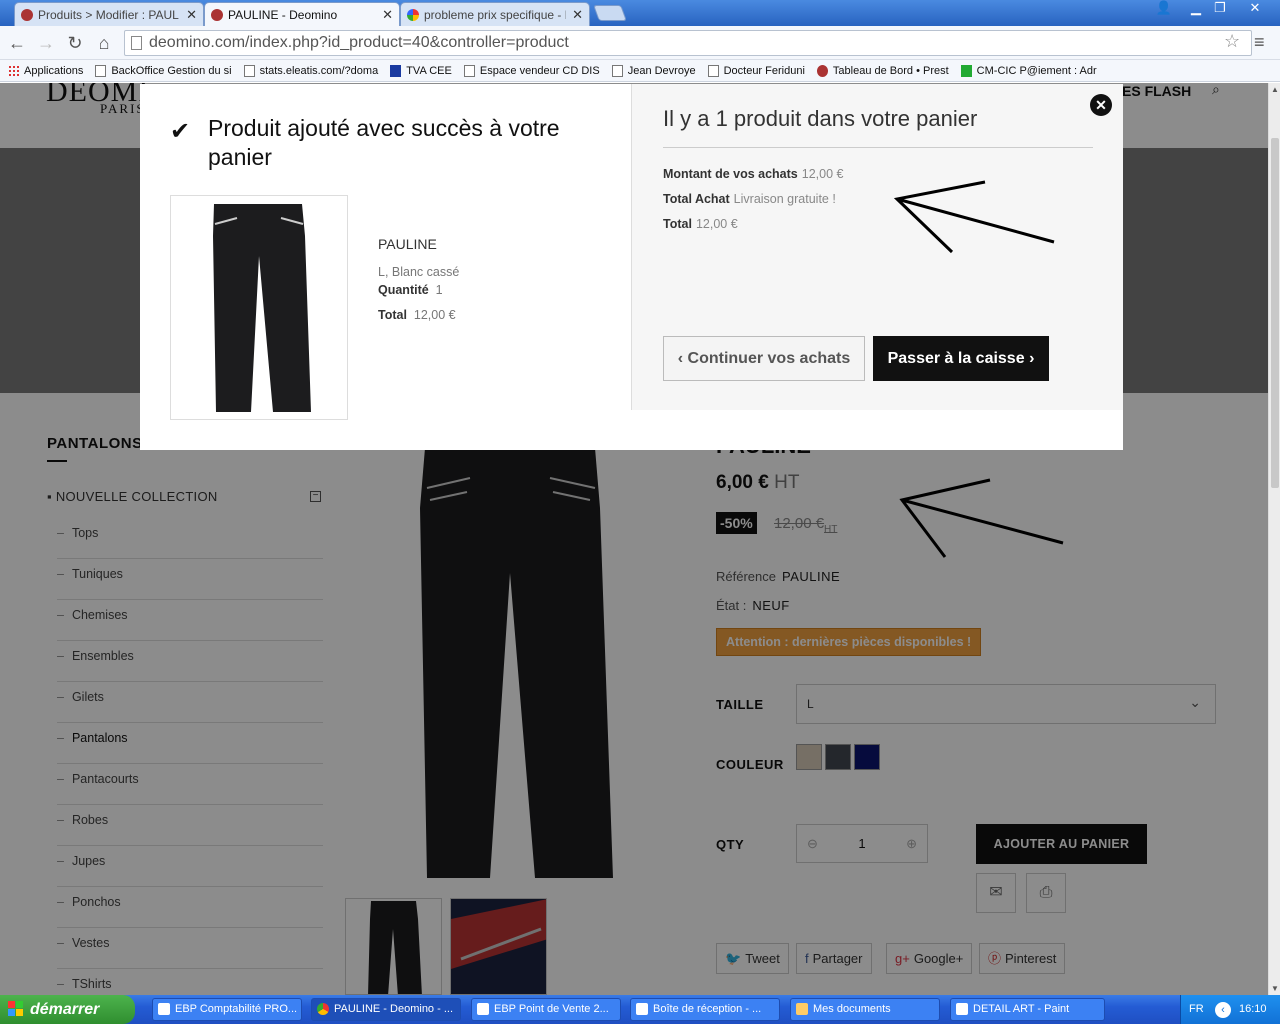 This screenshot has height=1024, width=1280. What do you see at coordinates (54, 70) in the screenshot?
I see `bookmark-label: Applications` at bounding box center [54, 70].